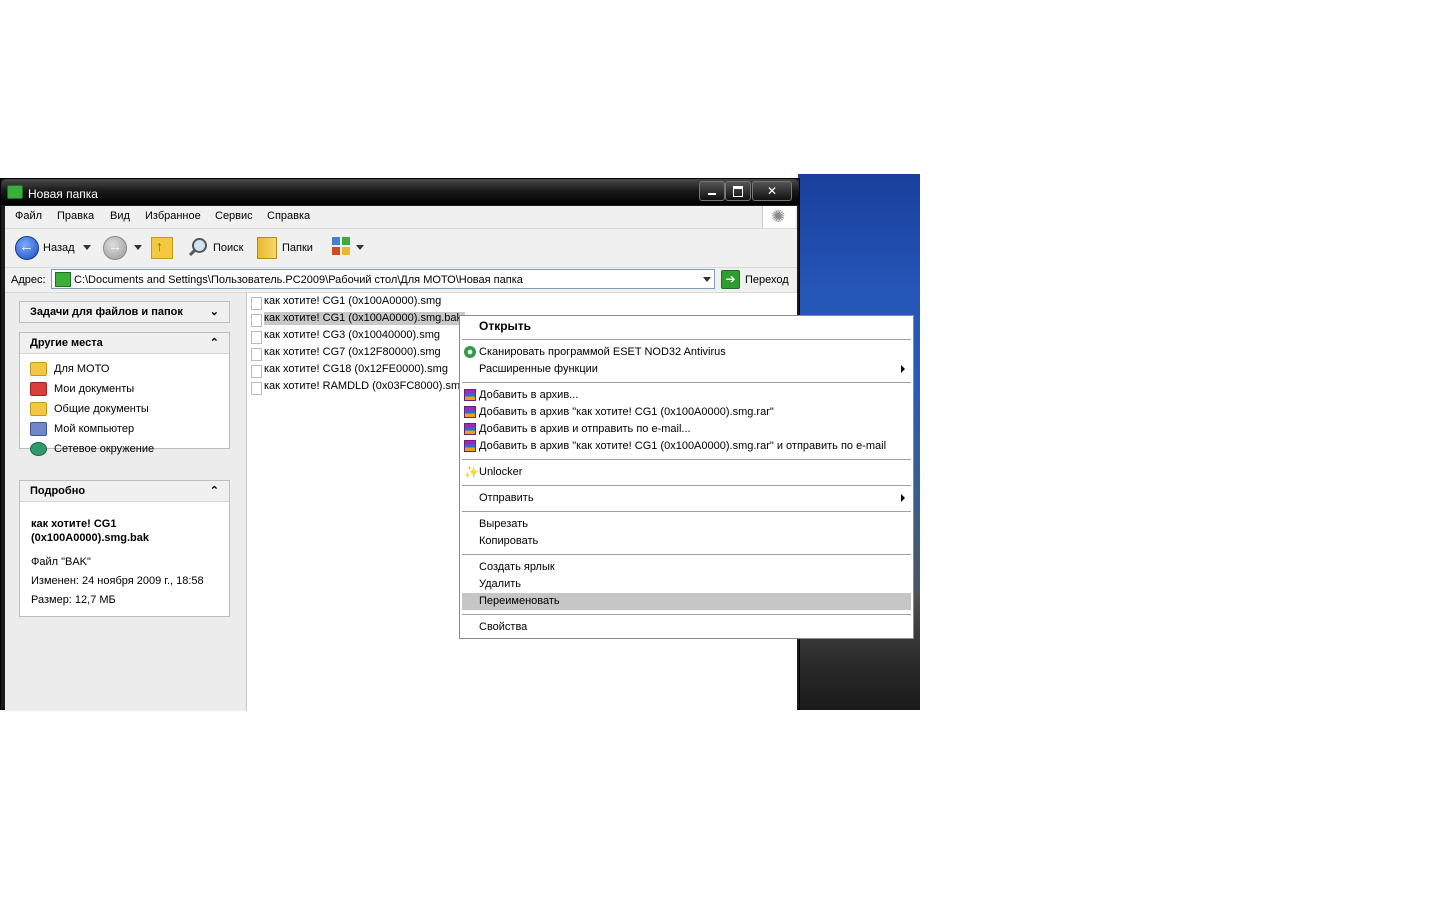 The image size is (1440, 900). What do you see at coordinates (162, 248) in the screenshot?
I see `folder-up-icon` at bounding box center [162, 248].